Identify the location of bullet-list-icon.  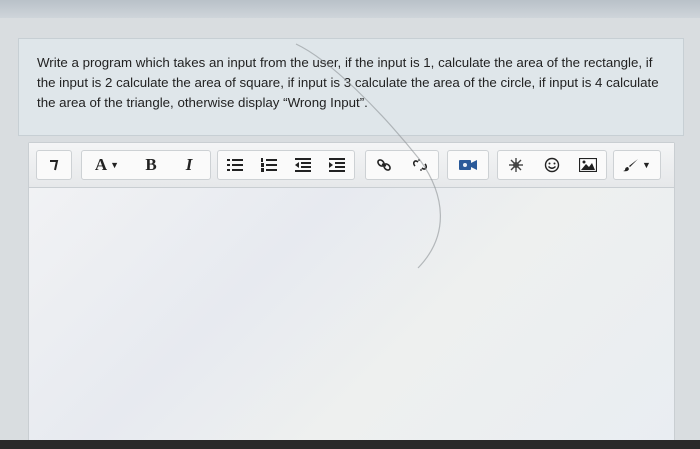
(235, 165).